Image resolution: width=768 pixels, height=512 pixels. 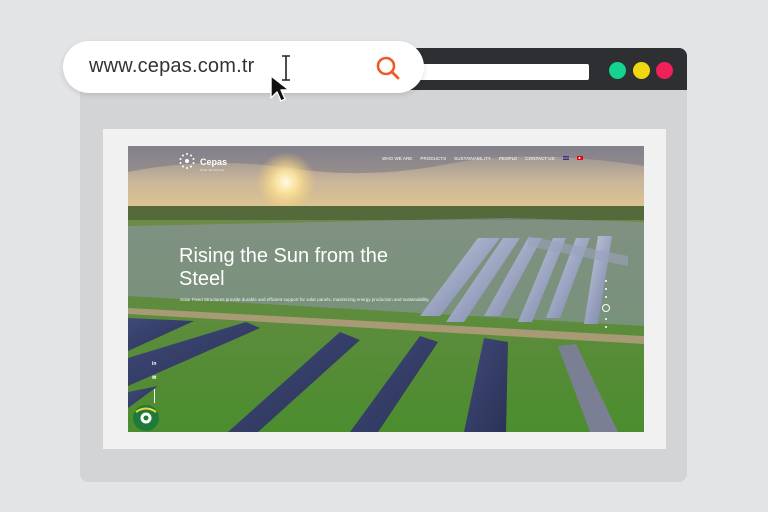 What do you see at coordinates (154, 364) in the screenshot?
I see `linkedin-icon: in` at bounding box center [154, 364].